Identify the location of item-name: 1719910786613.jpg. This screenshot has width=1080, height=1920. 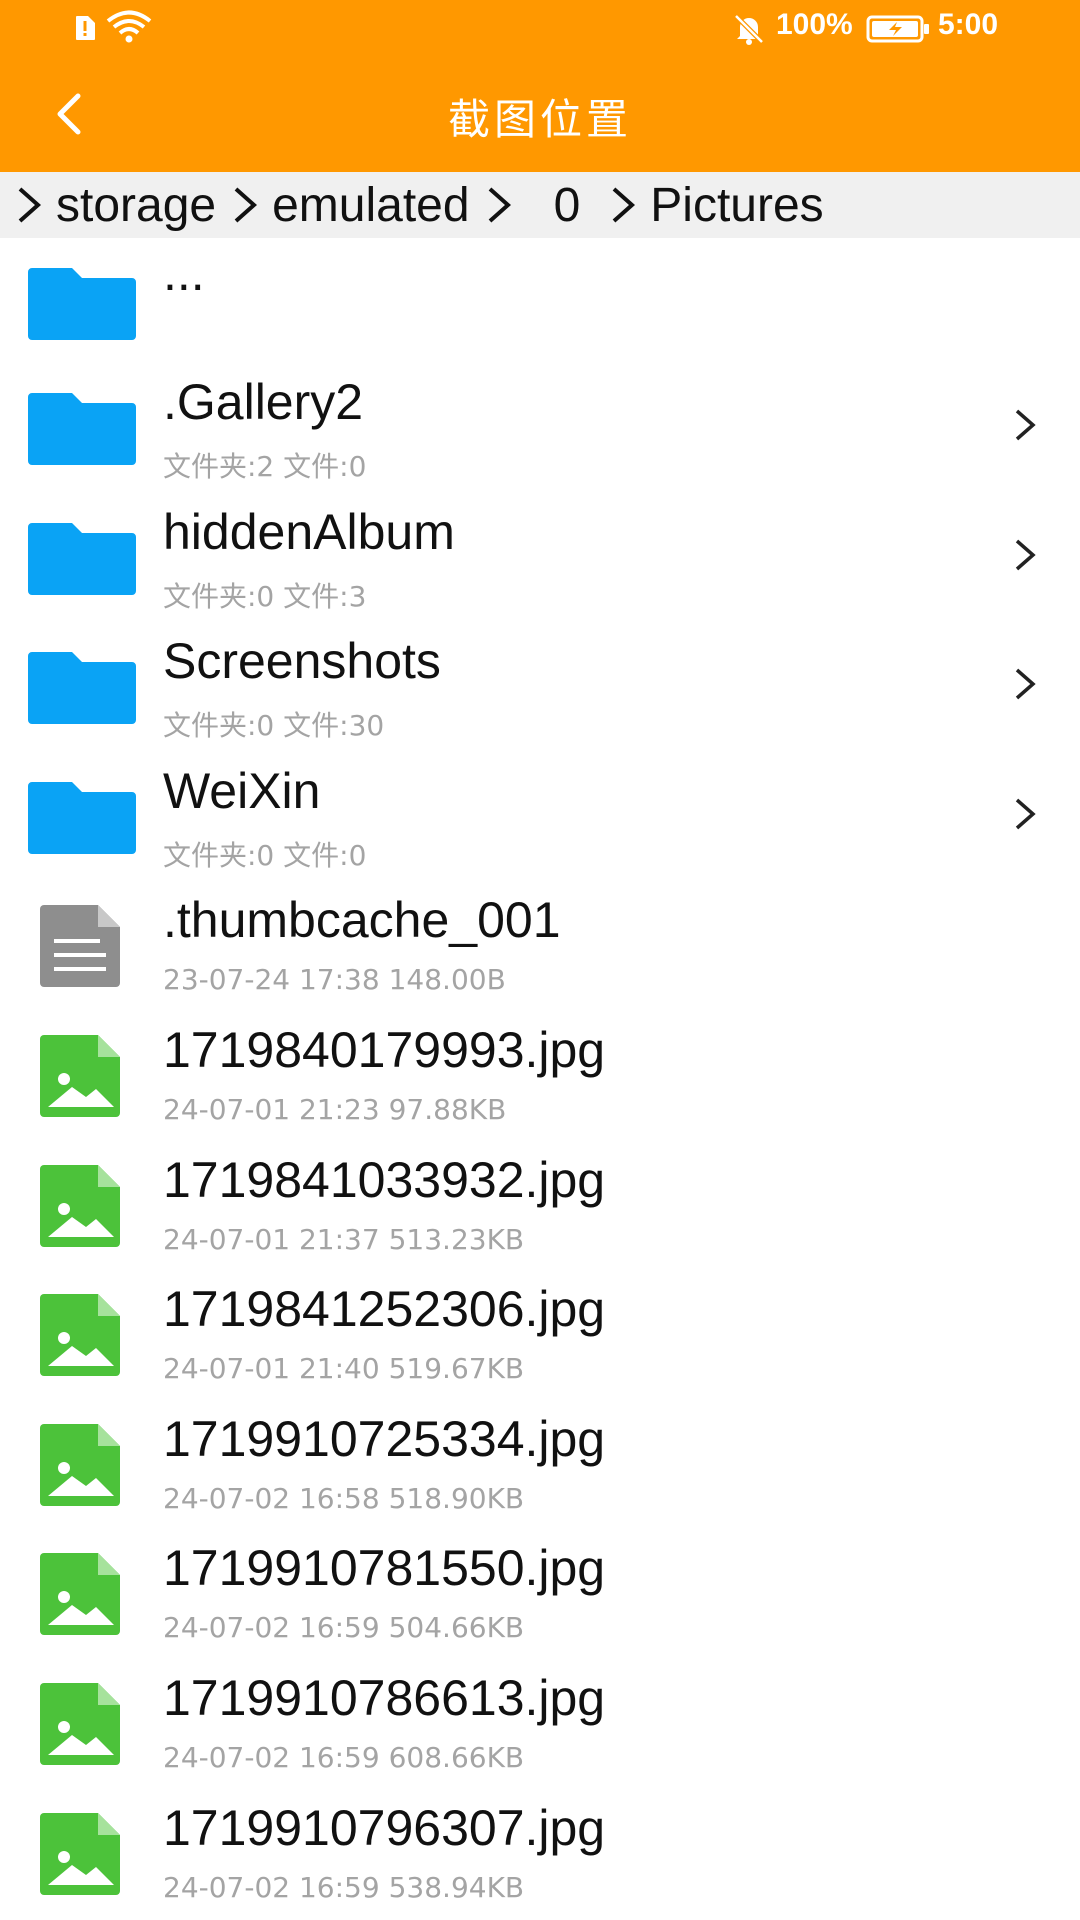
(384, 1697).